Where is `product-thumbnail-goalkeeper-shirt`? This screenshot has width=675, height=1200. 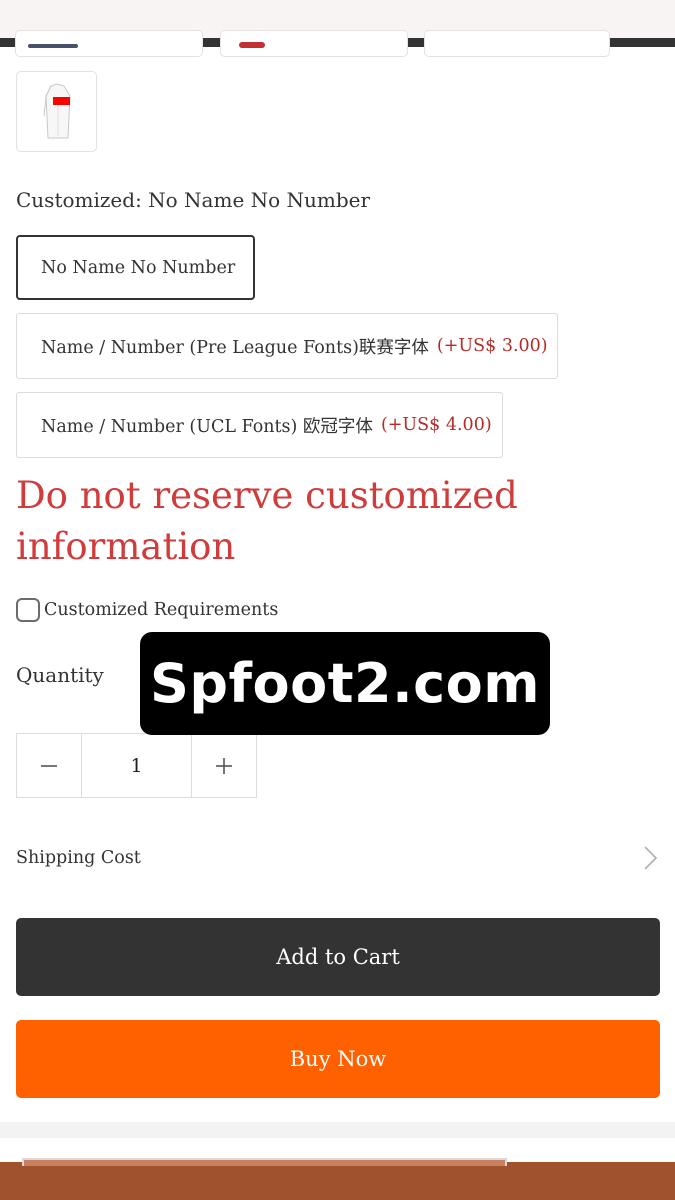 product-thumbnail-goalkeeper-shirt is located at coordinates (56, 111).